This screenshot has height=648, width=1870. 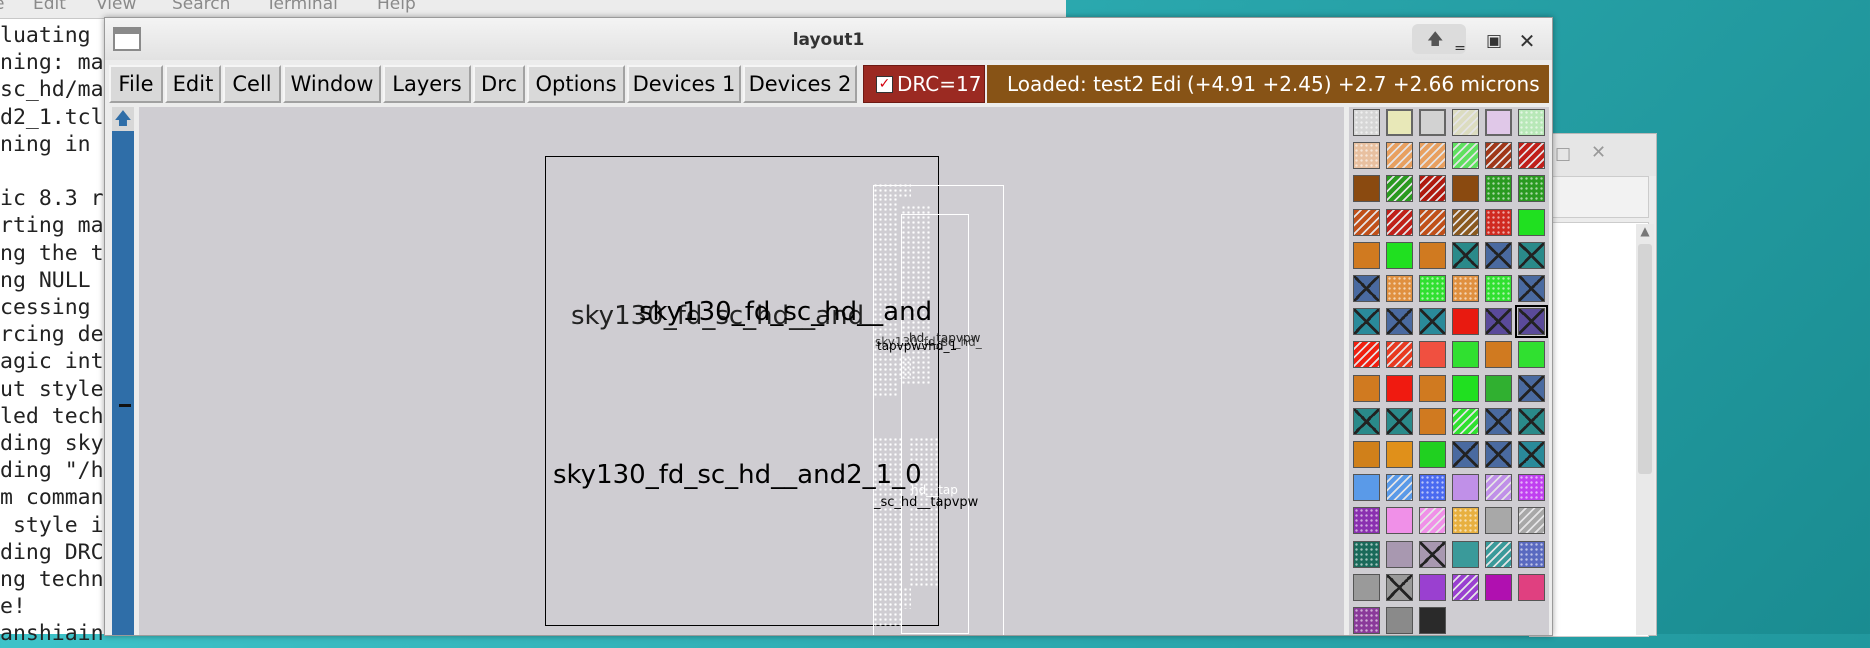 I want to click on menu-drc: Drc, so click(x=499, y=84).